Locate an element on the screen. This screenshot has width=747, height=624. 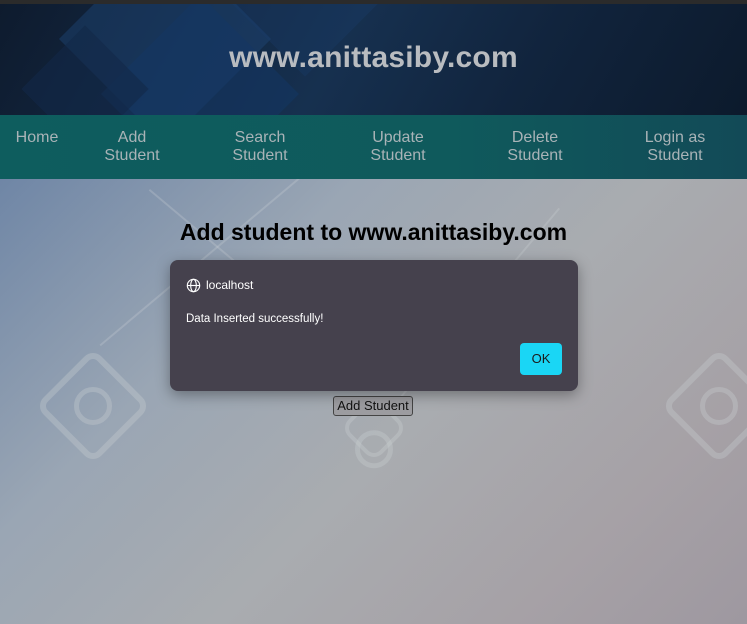
dialog-message: Data Inserted successfully! is located at coordinates (255, 319).